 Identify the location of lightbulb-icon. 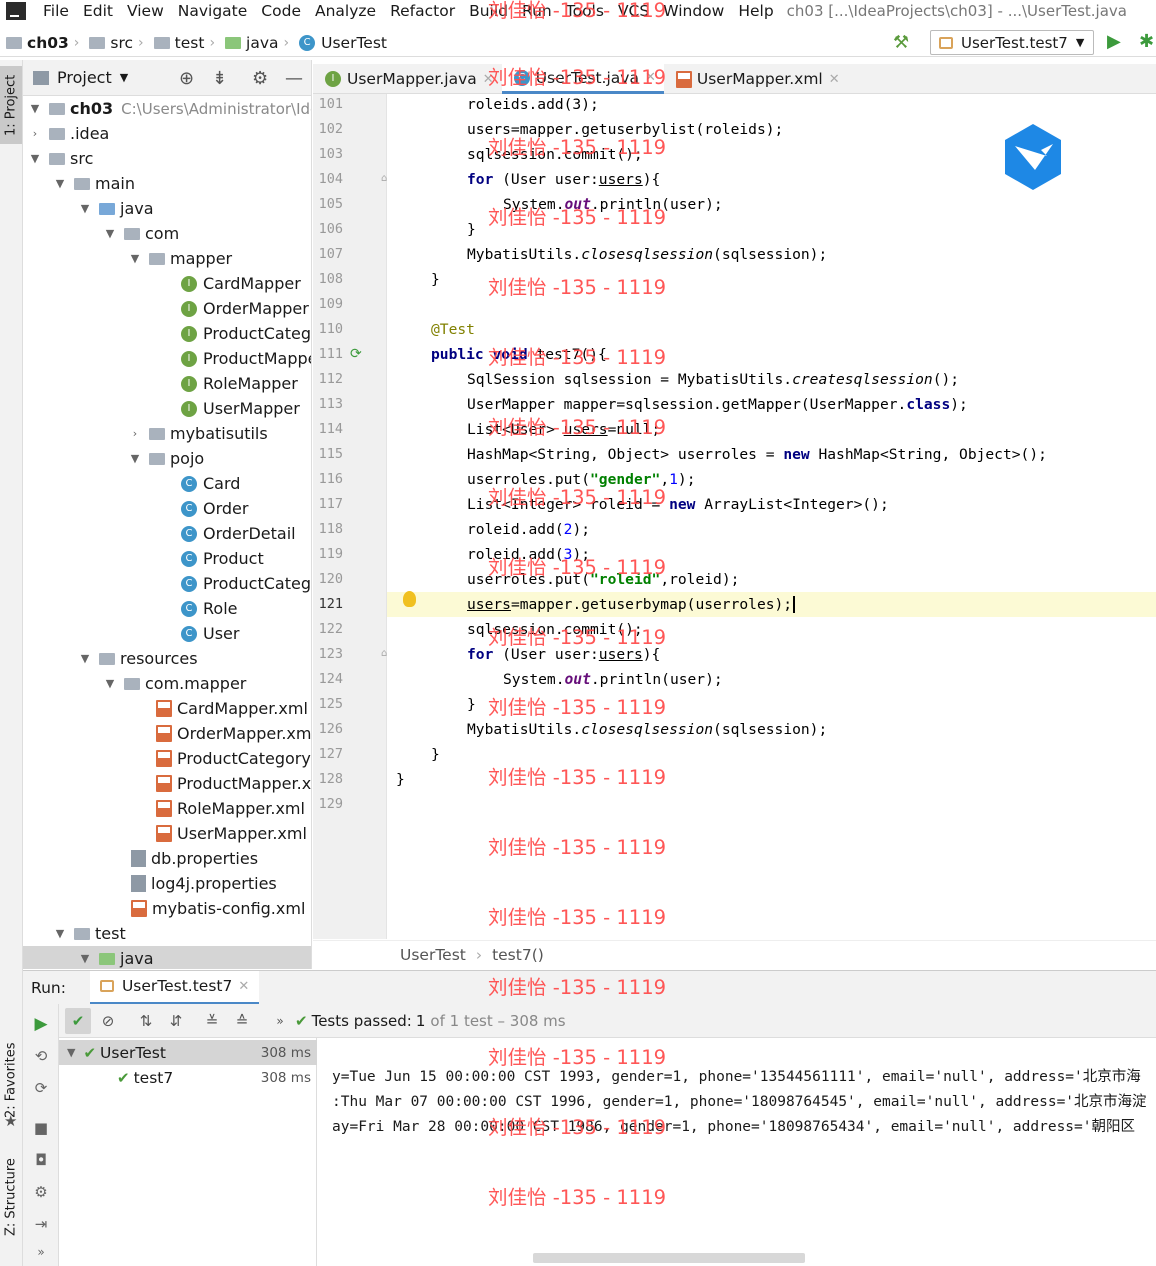
(409, 599).